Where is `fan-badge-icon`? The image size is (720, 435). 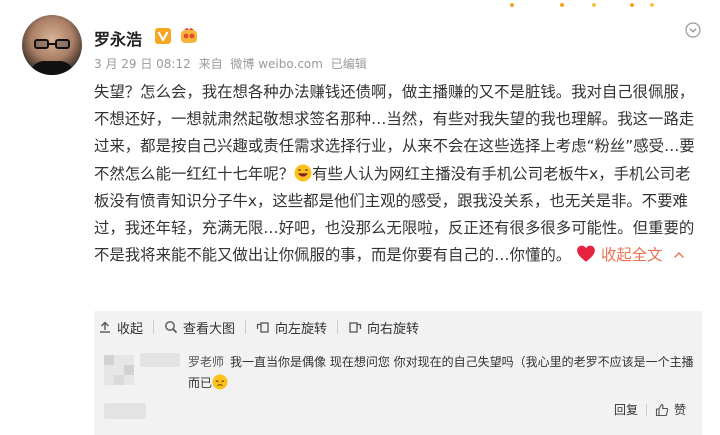
fan-badge-icon is located at coordinates (189, 36).